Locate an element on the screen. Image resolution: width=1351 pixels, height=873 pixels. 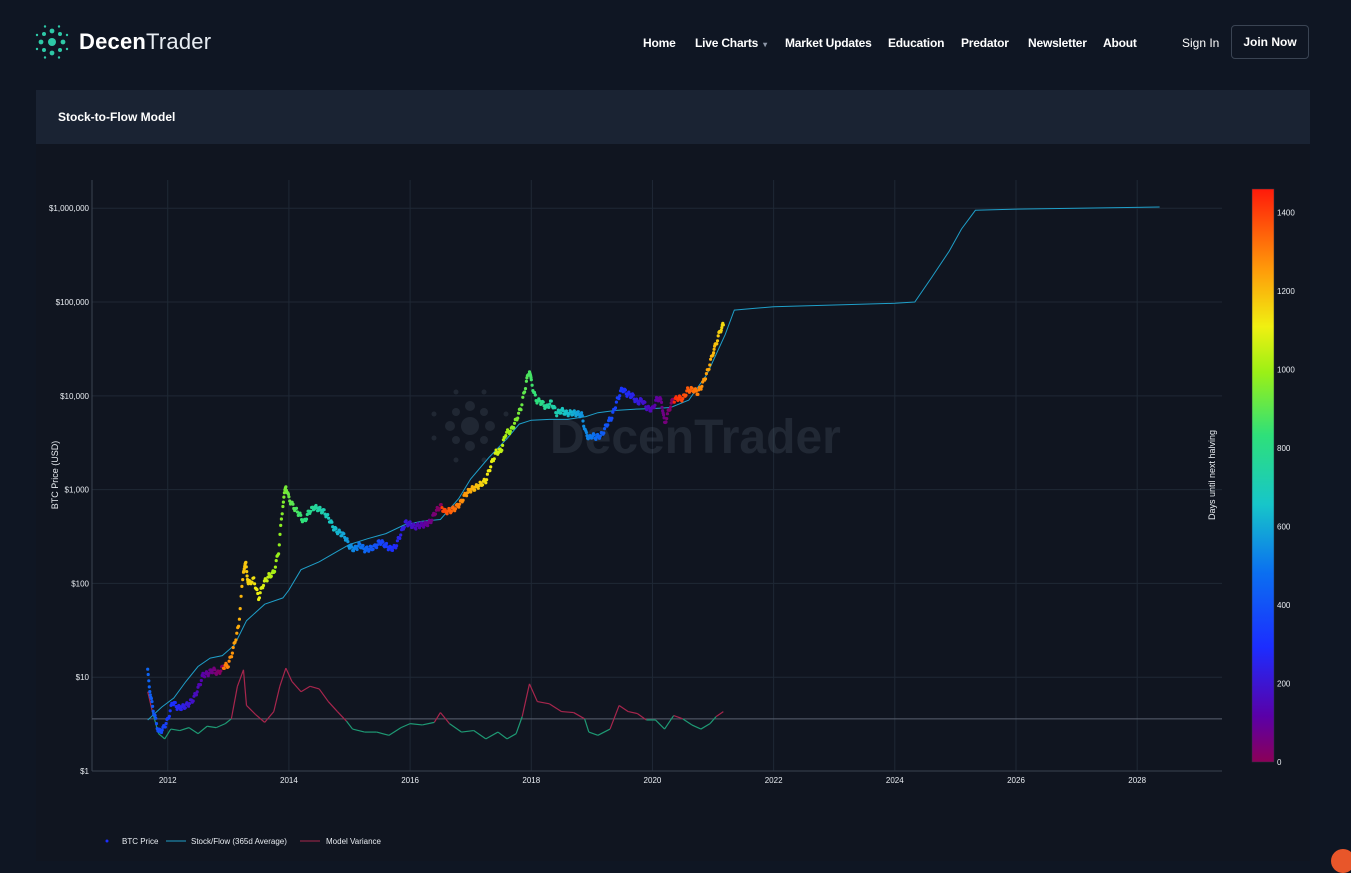
colorbar-gradient is located at coordinates (1263, 475).